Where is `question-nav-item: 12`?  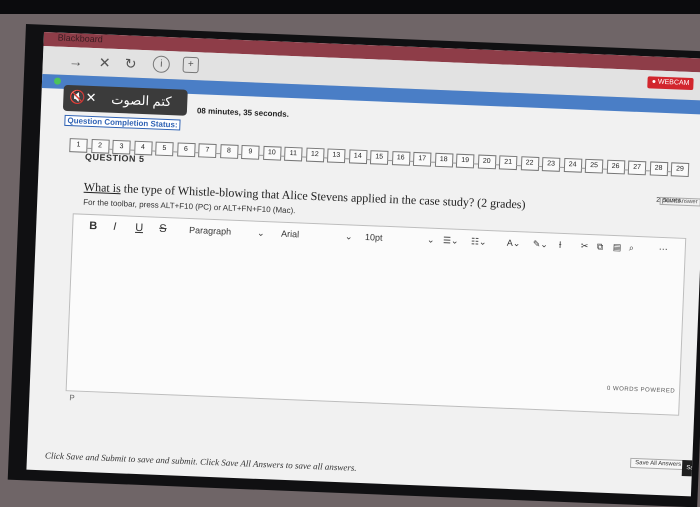
question-nav-item: 12 is located at coordinates (315, 155).